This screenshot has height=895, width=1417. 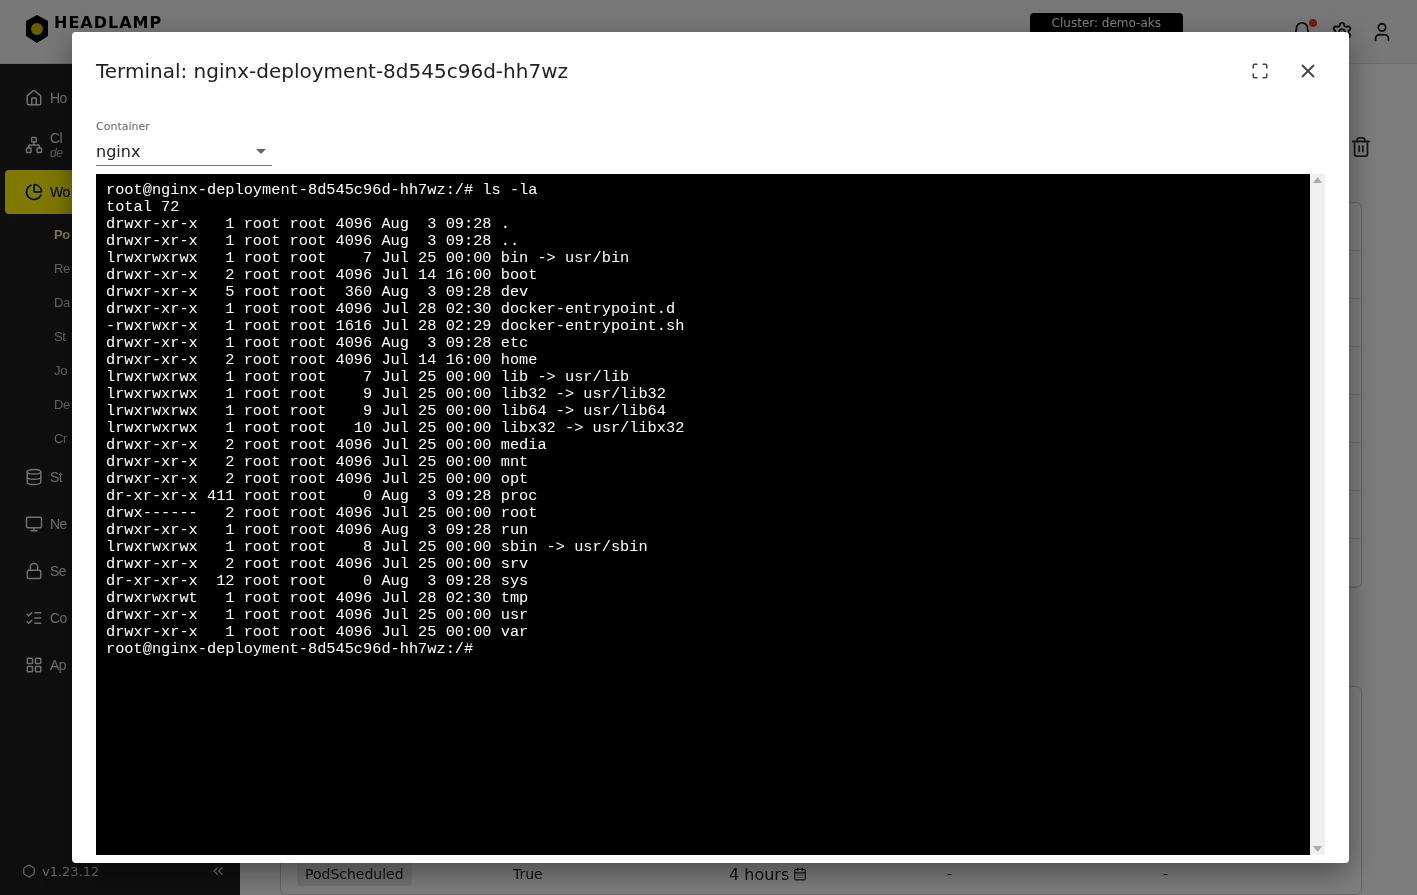 What do you see at coordinates (318, 581) in the screenshot?
I see `terminal-line: dr-xr-xr-x 12 root root 0 Aug 3 09:28 sys` at bounding box center [318, 581].